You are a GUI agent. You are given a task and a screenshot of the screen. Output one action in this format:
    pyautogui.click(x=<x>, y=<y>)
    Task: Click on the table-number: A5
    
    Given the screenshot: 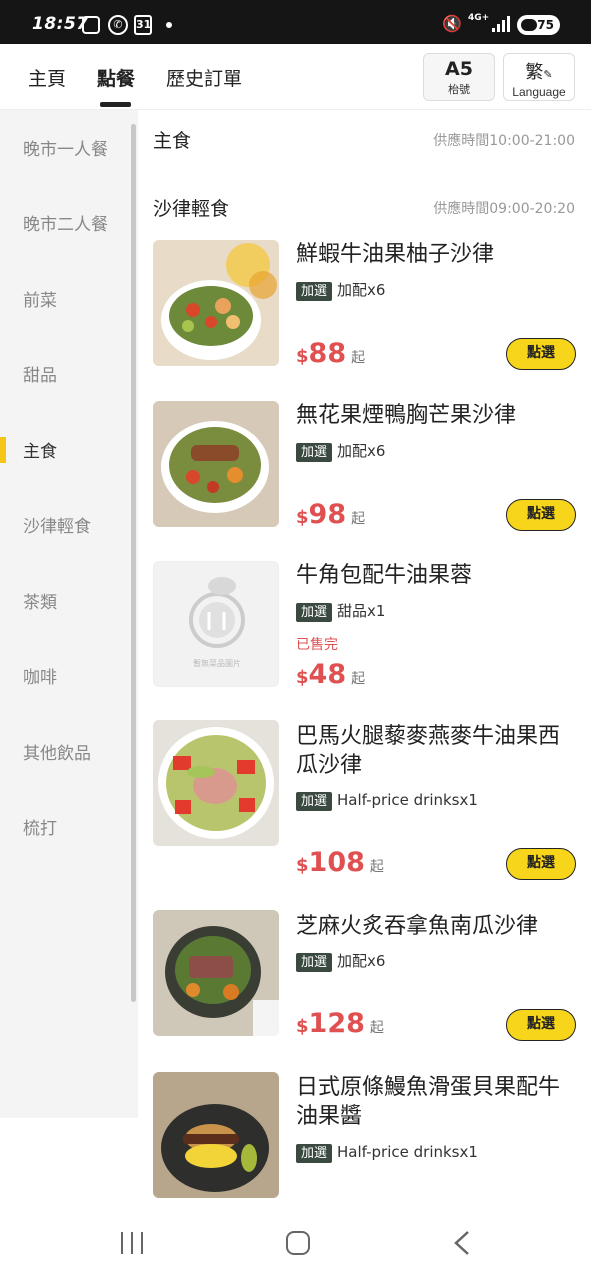 What is the action you would take?
    pyautogui.click(x=459, y=69)
    